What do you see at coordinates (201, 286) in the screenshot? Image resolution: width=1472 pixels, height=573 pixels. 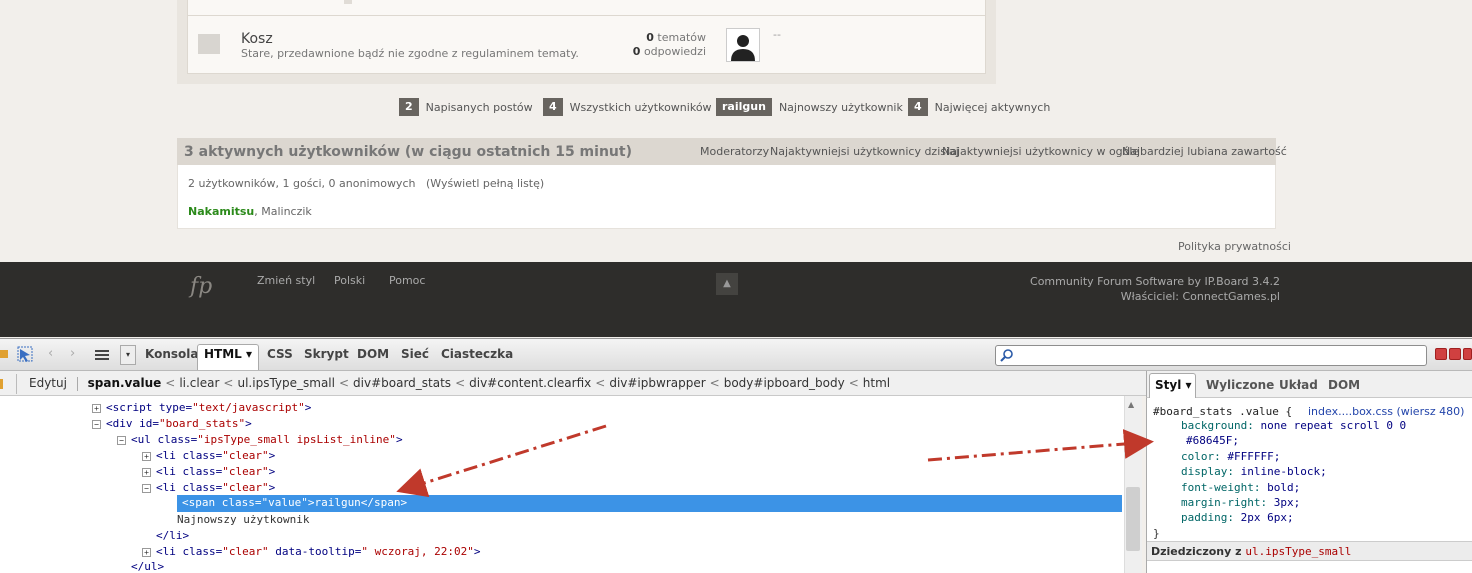 I see `footer-logo: fp` at bounding box center [201, 286].